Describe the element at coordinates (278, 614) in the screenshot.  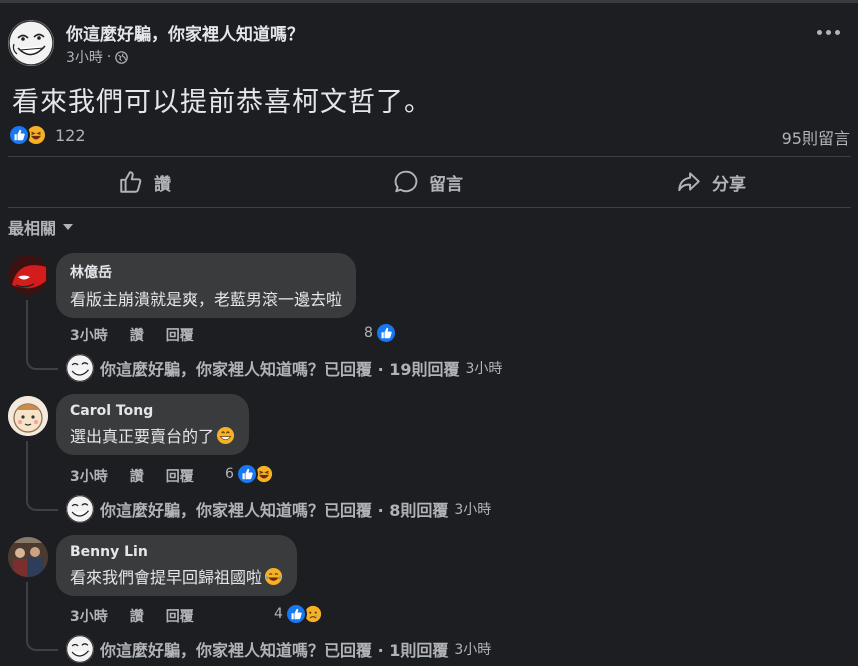
I see `comment-reaction-count: 4` at that location.